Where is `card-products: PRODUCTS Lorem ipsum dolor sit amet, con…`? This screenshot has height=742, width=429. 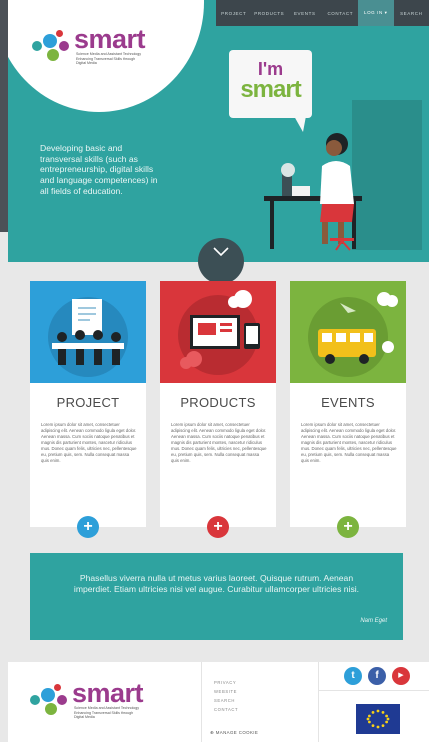 card-products: PRODUCTS Lorem ipsum dolor sit amet, con… is located at coordinates (218, 404).